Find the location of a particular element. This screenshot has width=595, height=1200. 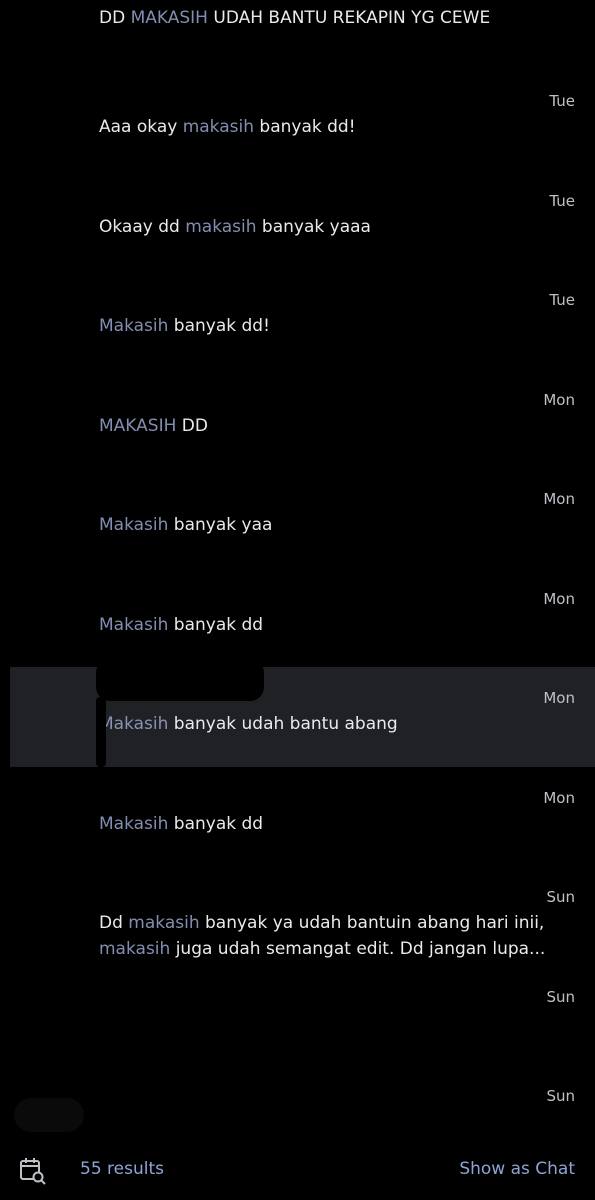

result-text-line: Makasih banyak yaa is located at coordinates (332, 525).